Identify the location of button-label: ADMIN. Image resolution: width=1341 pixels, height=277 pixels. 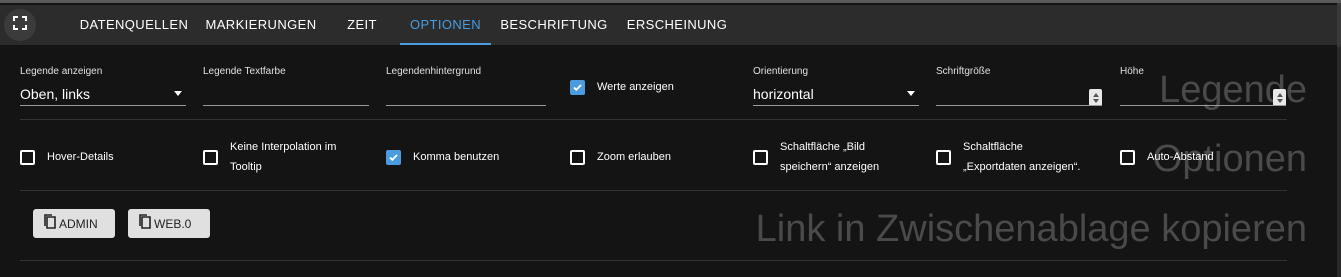
(78, 223).